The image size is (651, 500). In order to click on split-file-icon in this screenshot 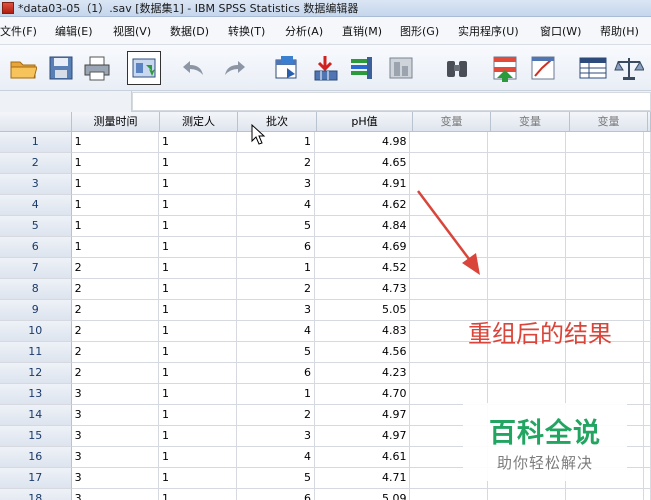, I will do `click(543, 68)`.